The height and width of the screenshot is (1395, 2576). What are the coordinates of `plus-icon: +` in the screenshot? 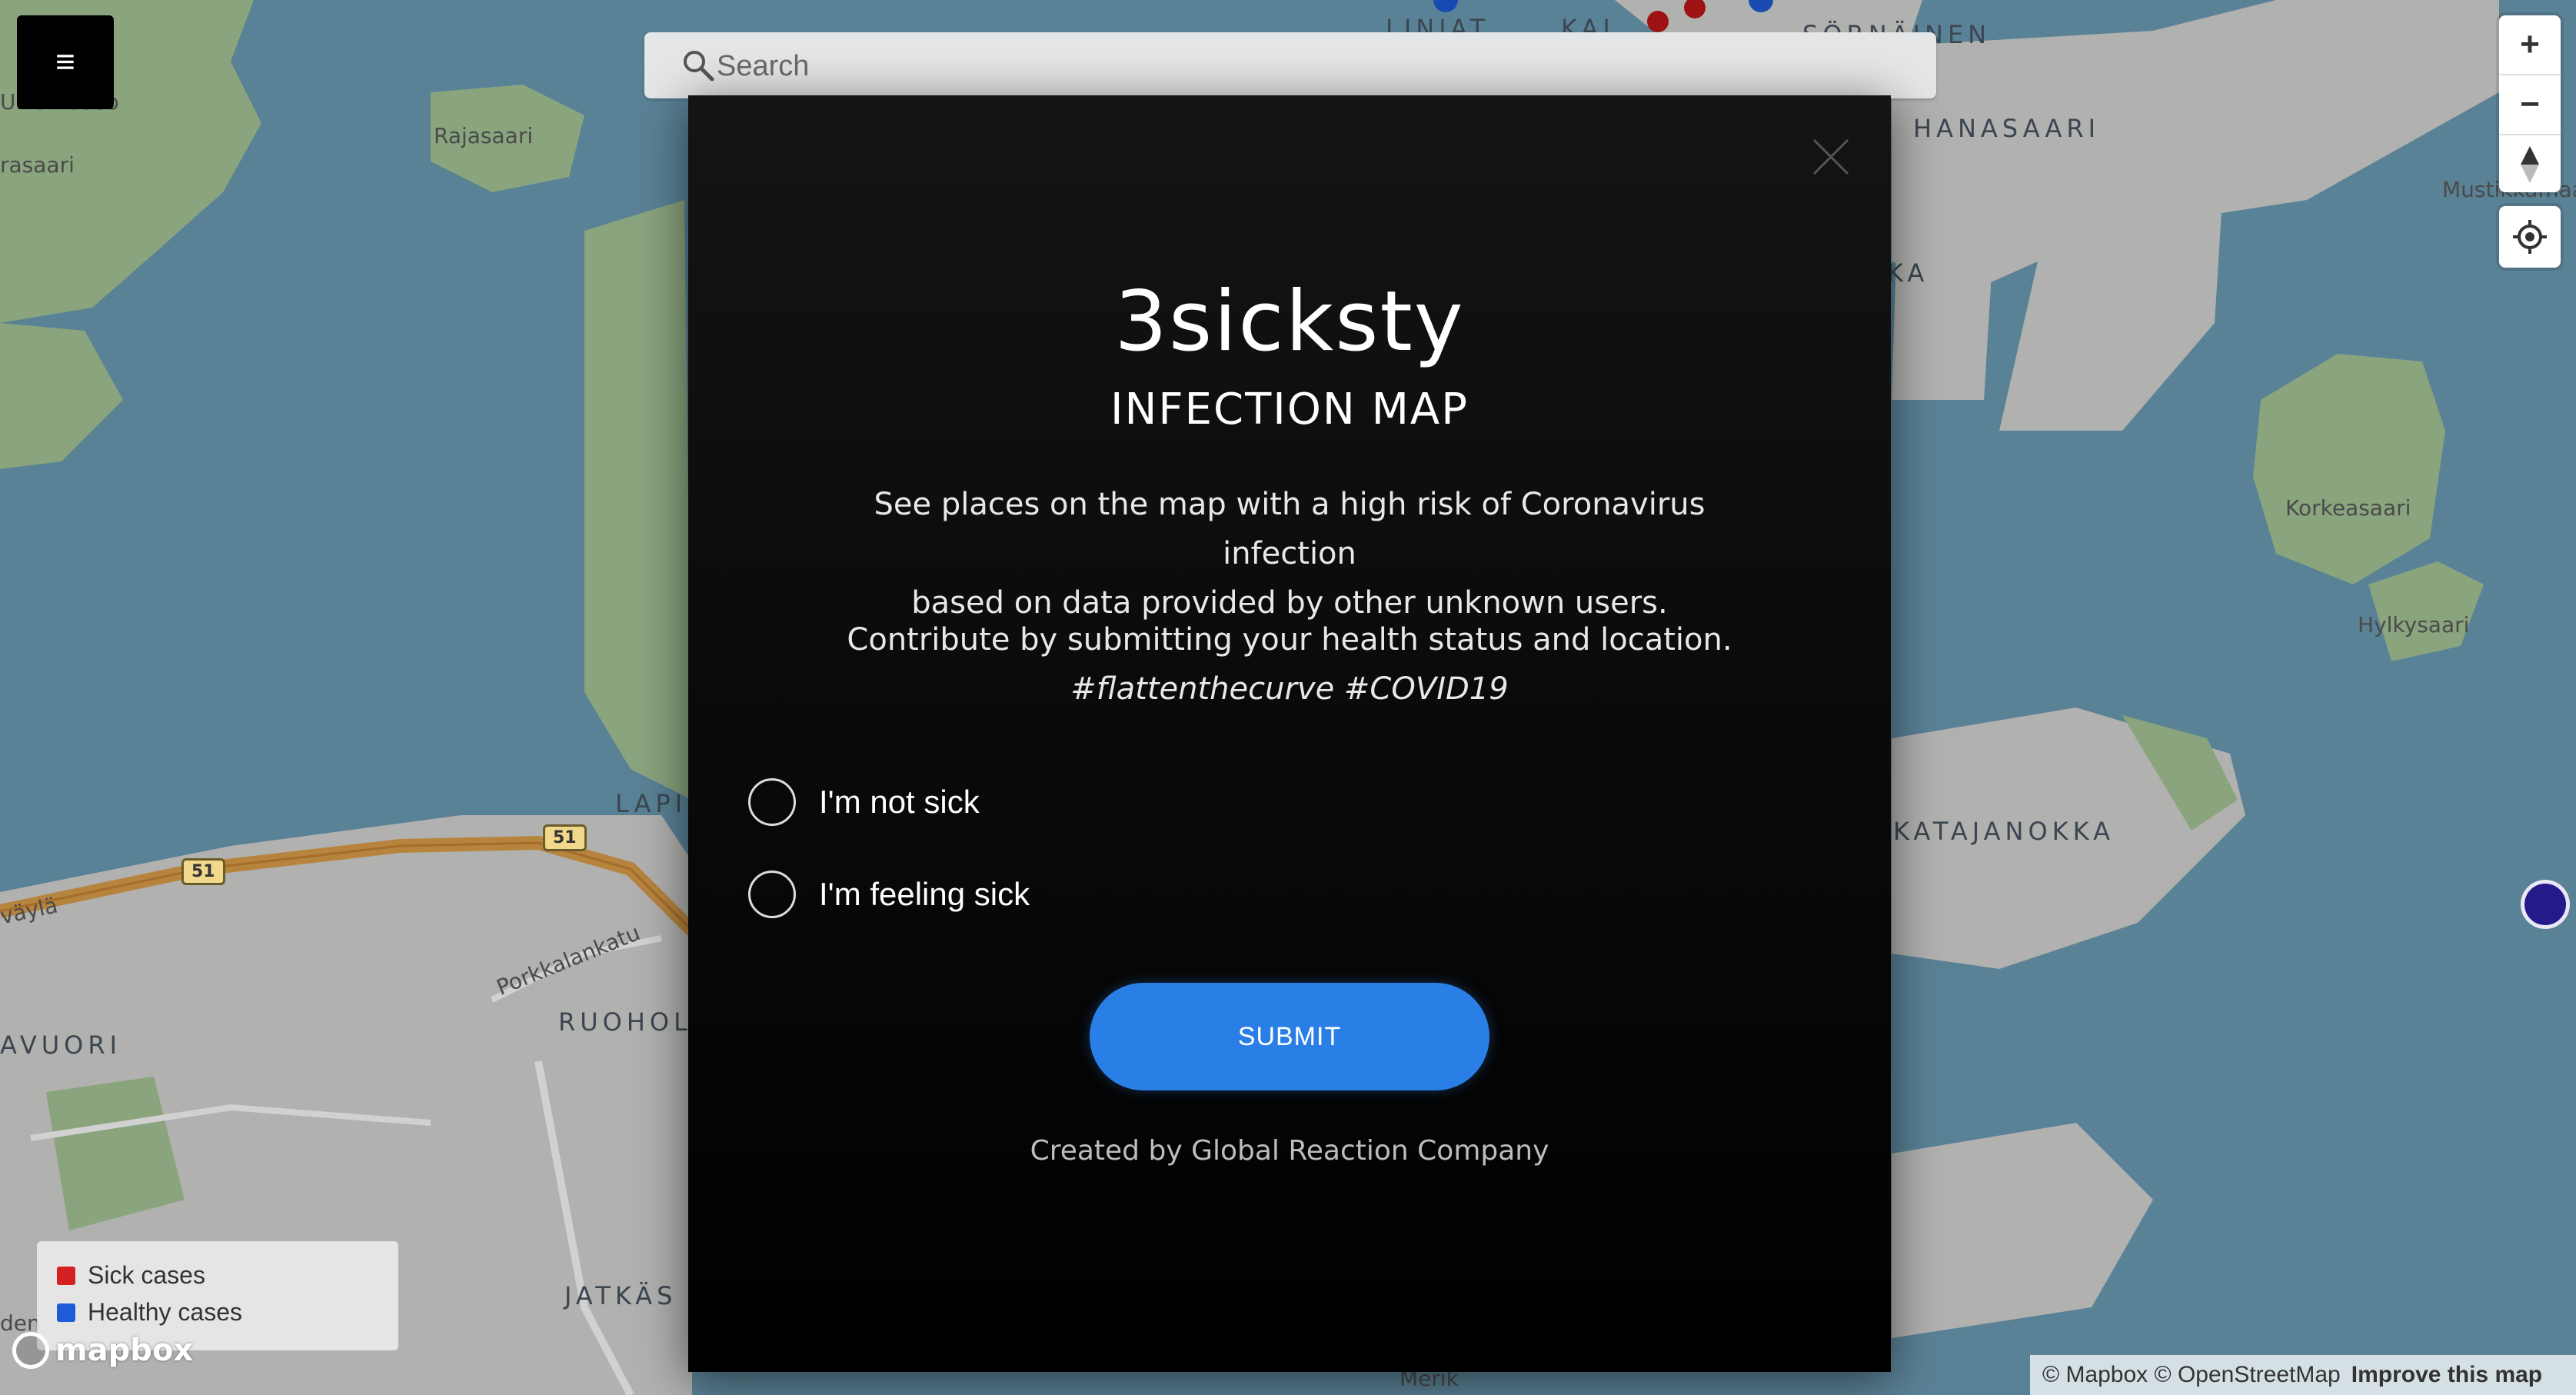 It's located at (2530, 44).